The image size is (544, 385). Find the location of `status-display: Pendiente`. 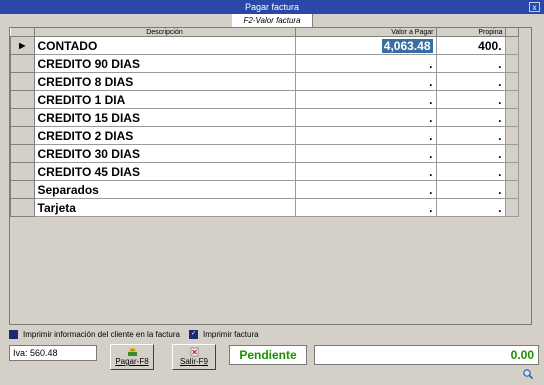

status-display: Pendiente is located at coordinates (268, 355).